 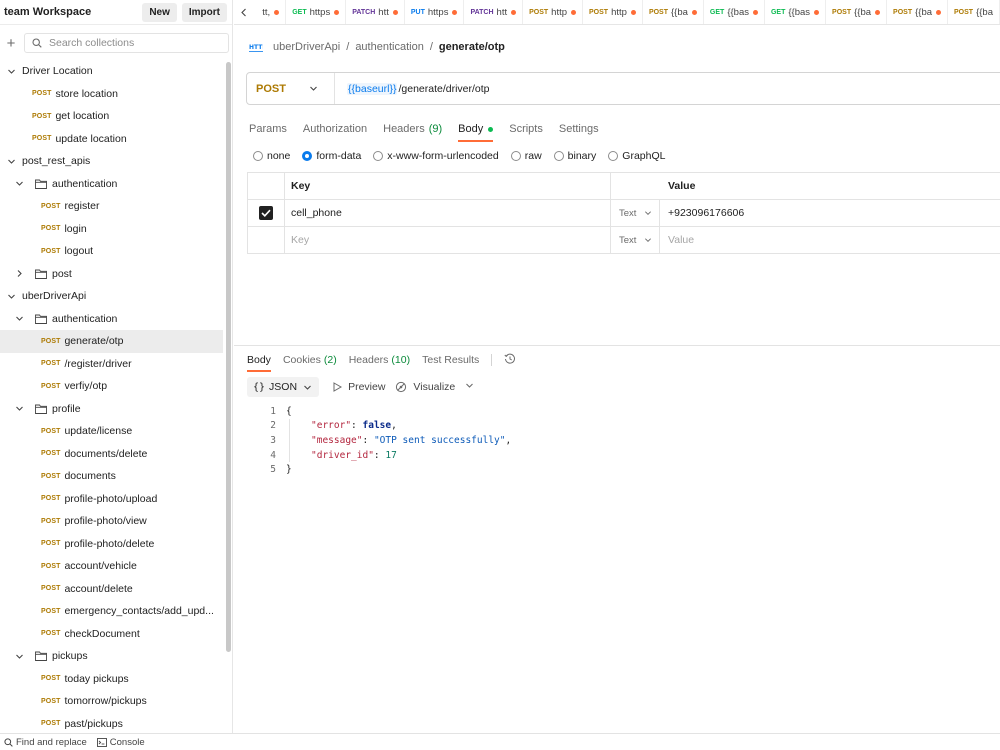 I want to click on request-item: POST logout, so click(x=116, y=251).